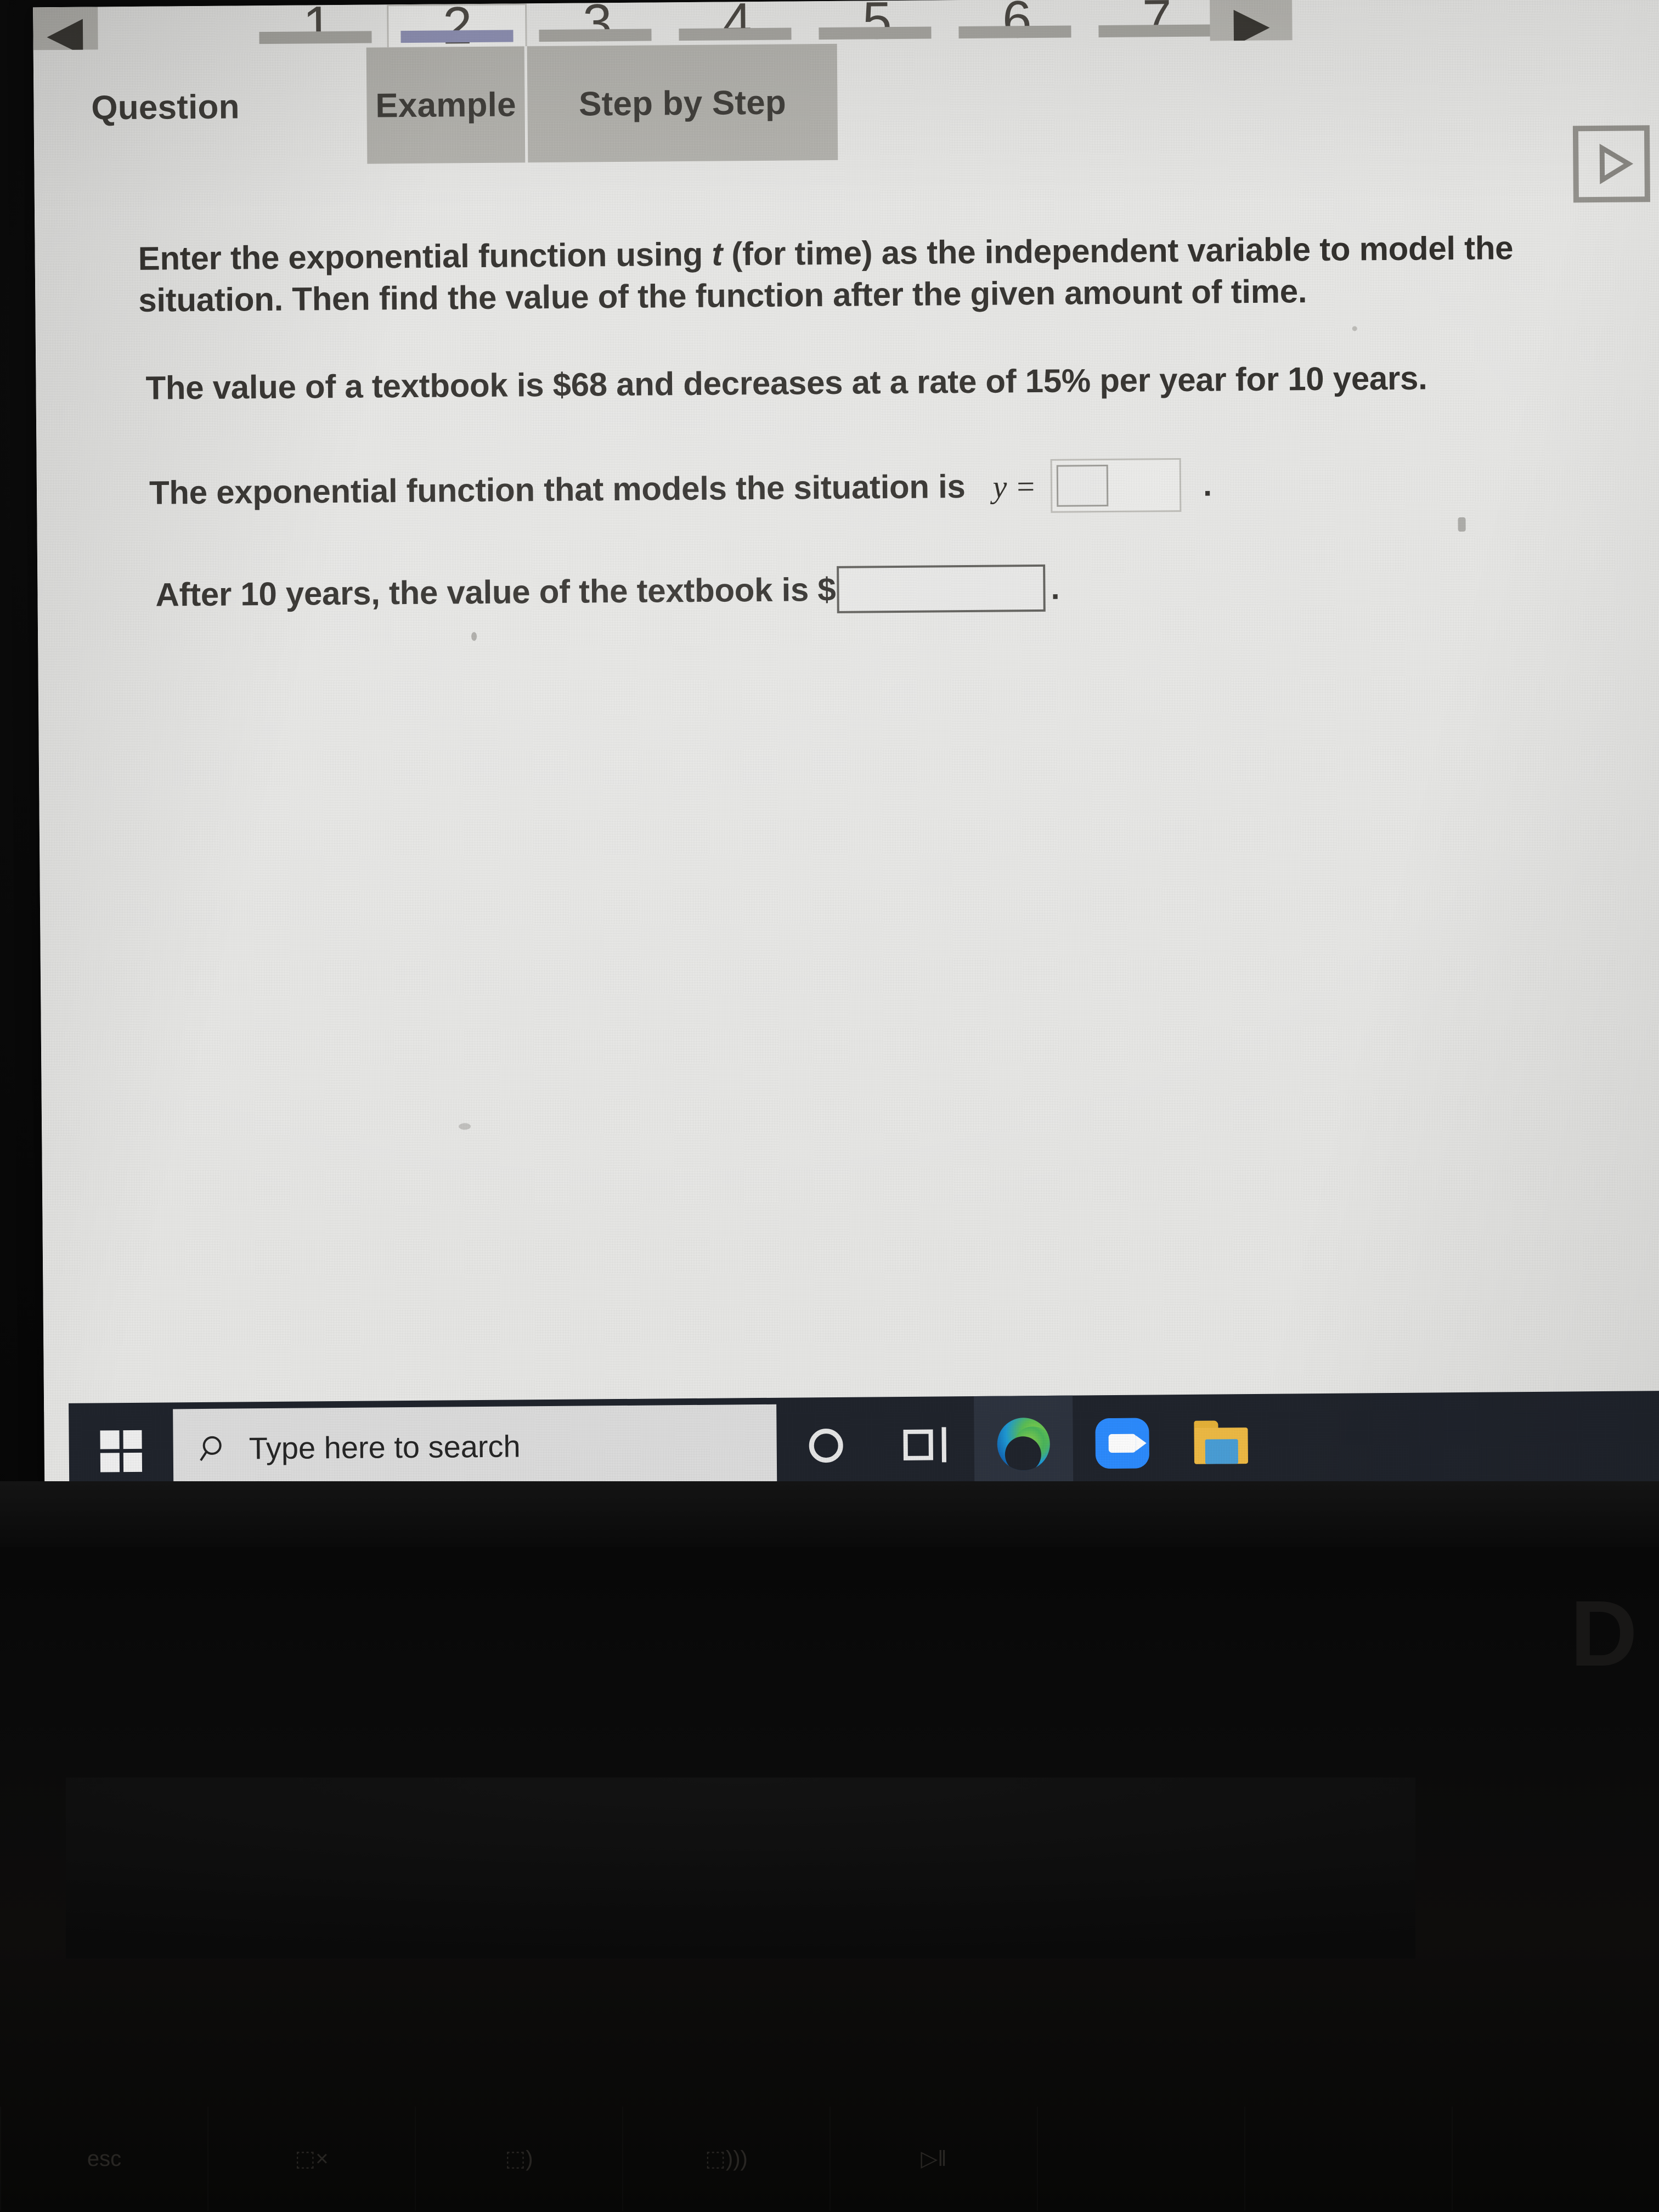 The image size is (1659, 2212). What do you see at coordinates (1116, 485) in the screenshot?
I see `function-input` at bounding box center [1116, 485].